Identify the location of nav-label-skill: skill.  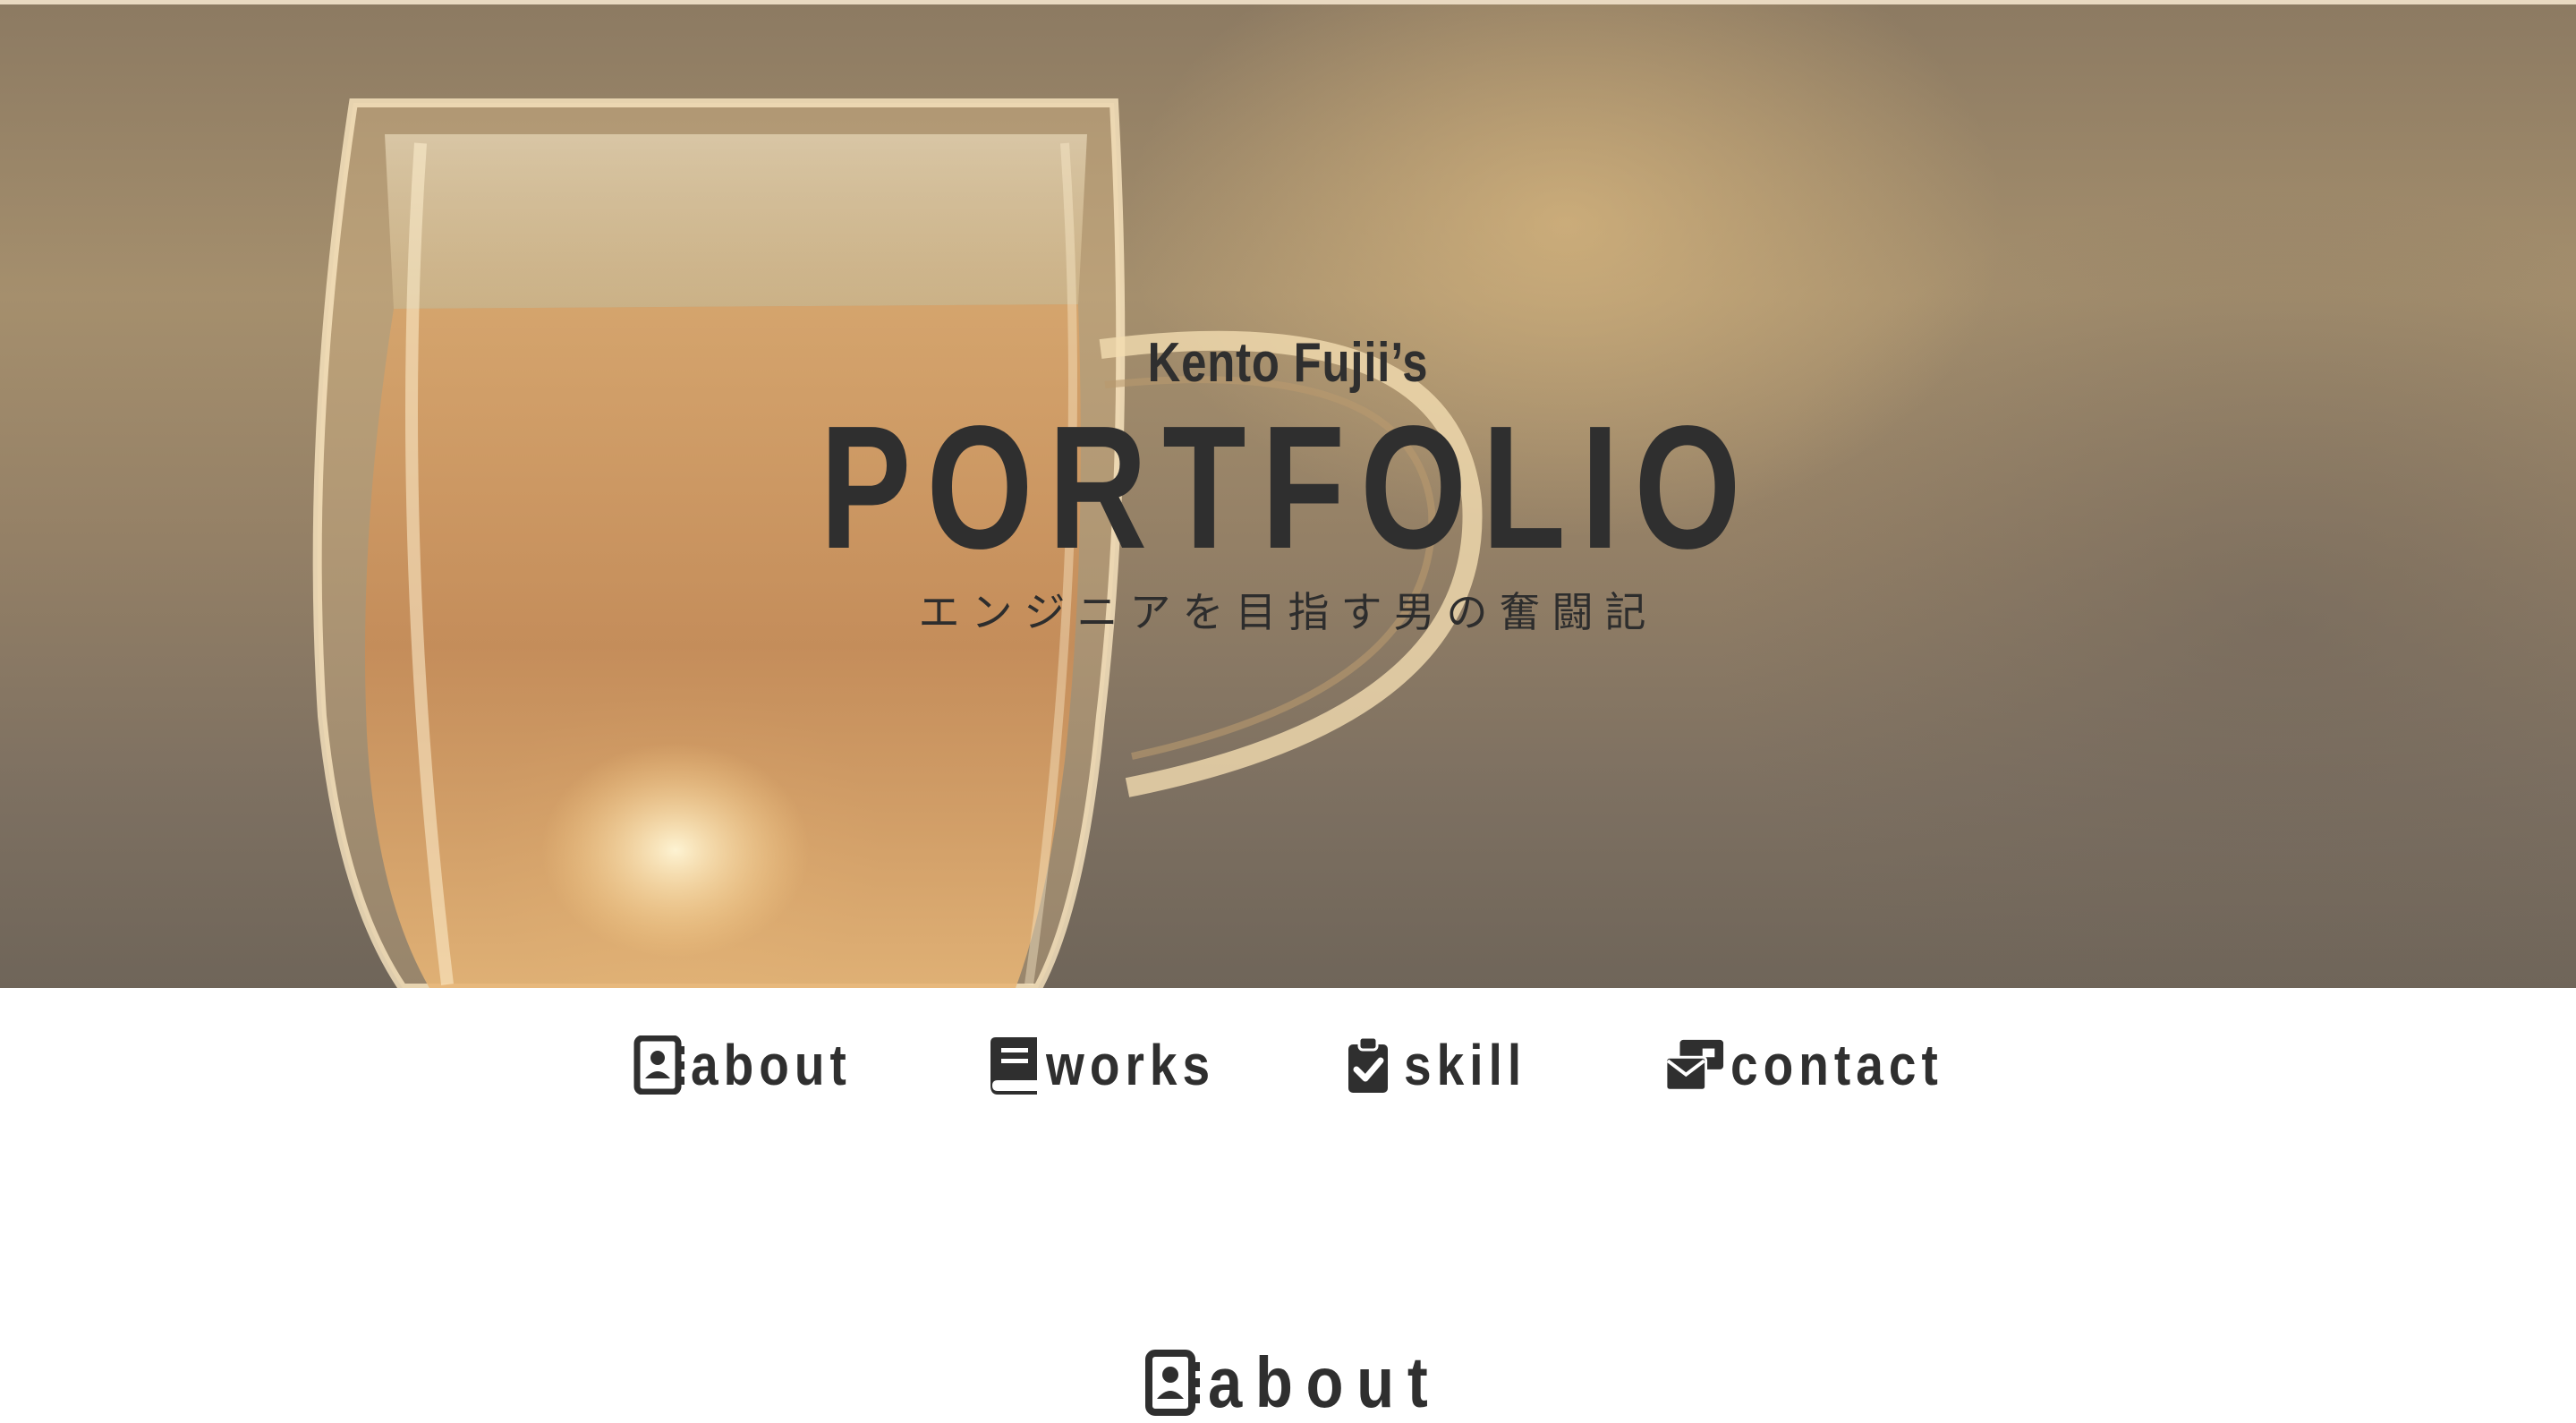
(1465, 1065).